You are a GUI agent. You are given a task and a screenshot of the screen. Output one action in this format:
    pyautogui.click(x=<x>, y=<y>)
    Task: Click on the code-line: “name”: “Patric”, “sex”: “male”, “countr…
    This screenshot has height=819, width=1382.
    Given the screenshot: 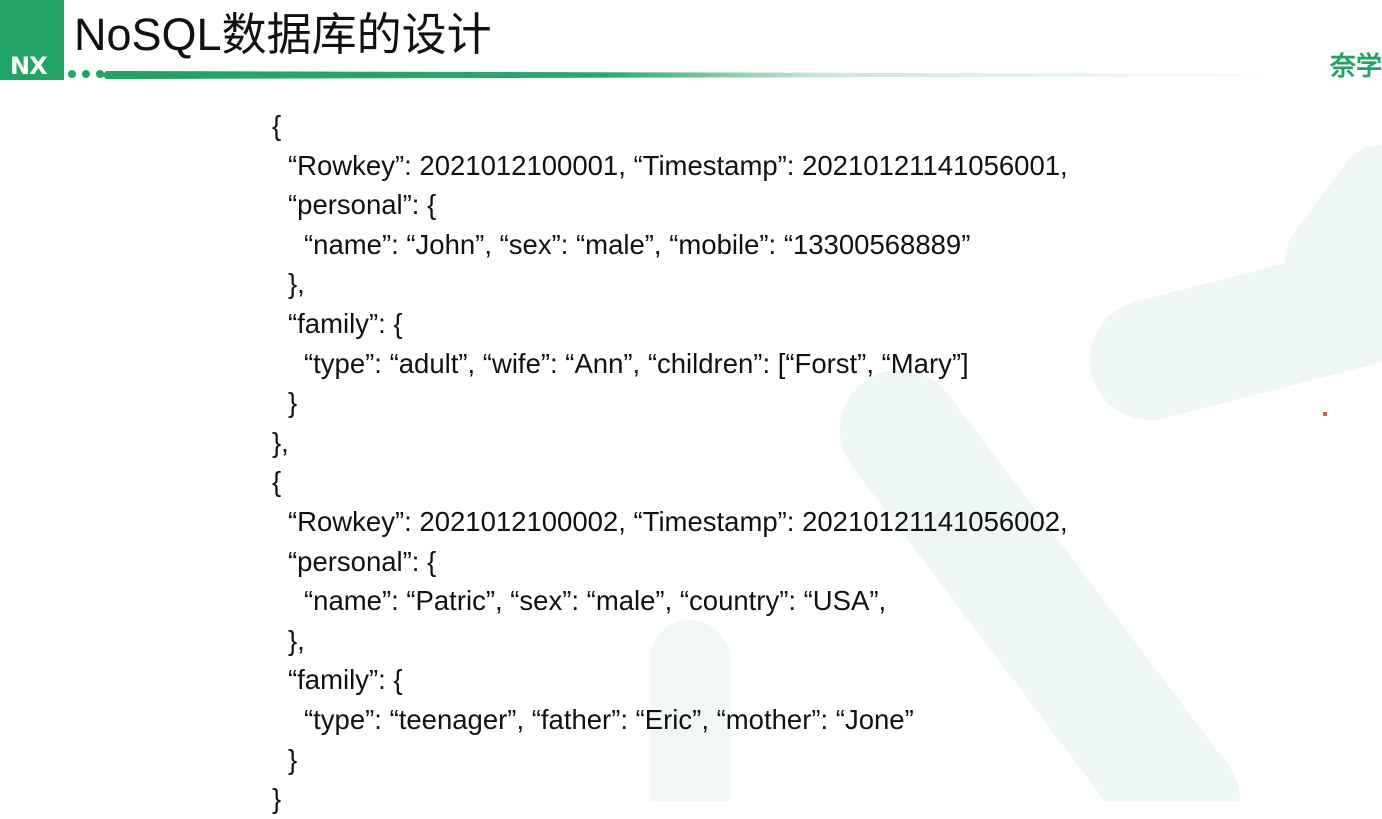 What is the action you would take?
    pyautogui.click(x=595, y=601)
    